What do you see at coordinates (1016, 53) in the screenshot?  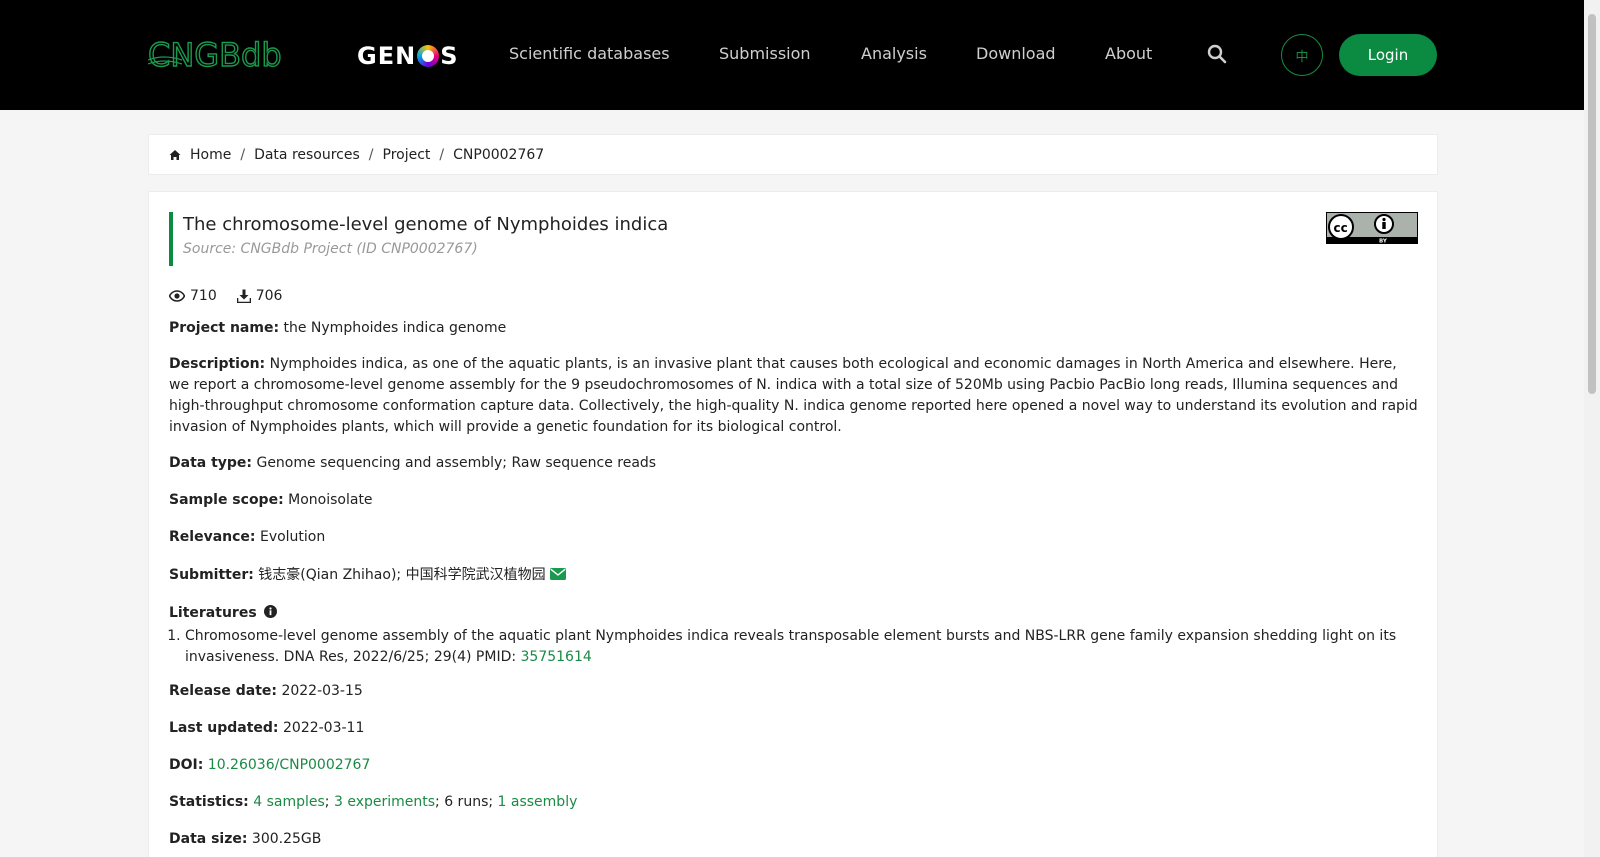 I see `nav-download: Download` at bounding box center [1016, 53].